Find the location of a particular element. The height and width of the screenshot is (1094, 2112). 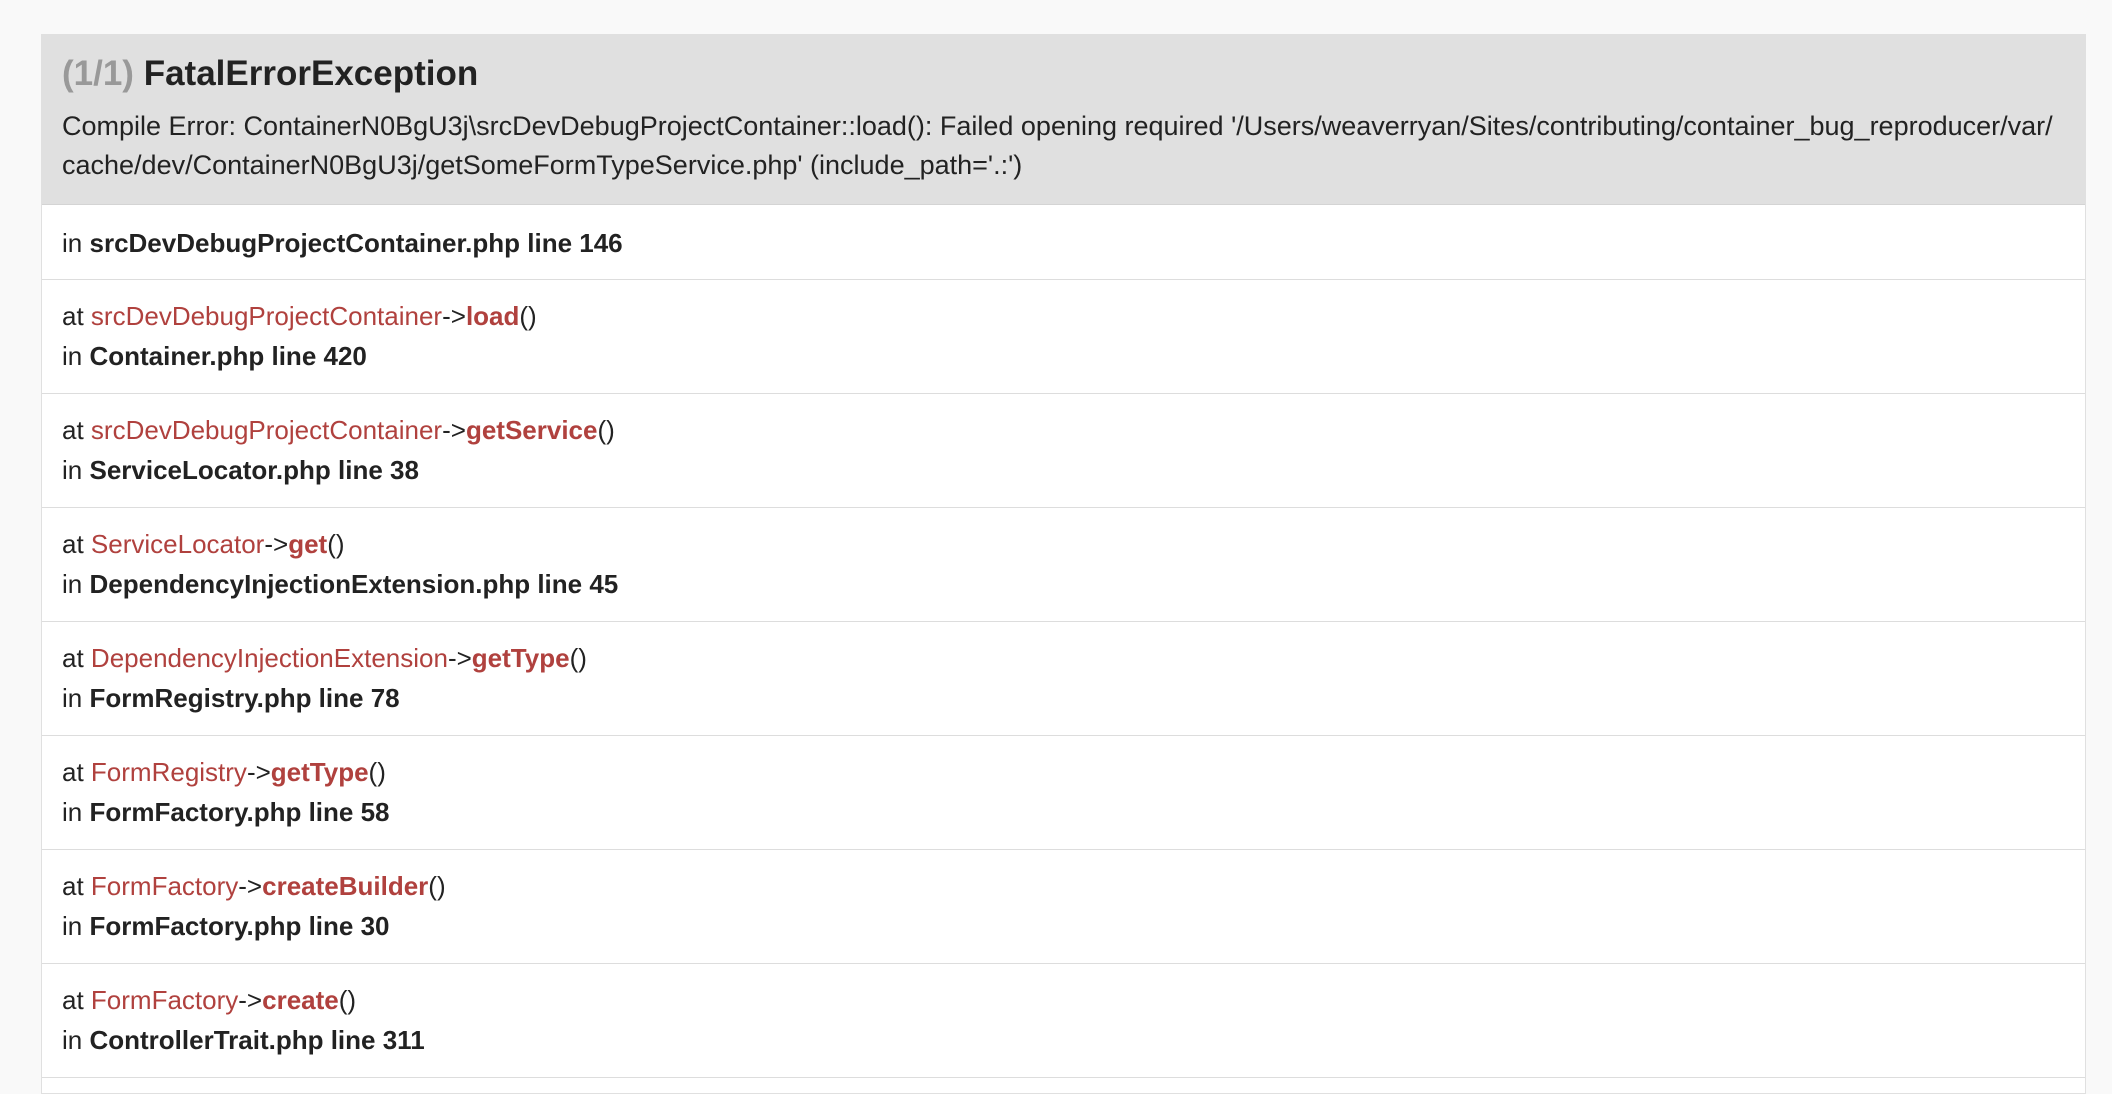

frame-file: ServiceLocator.php line 38 is located at coordinates (253, 470).